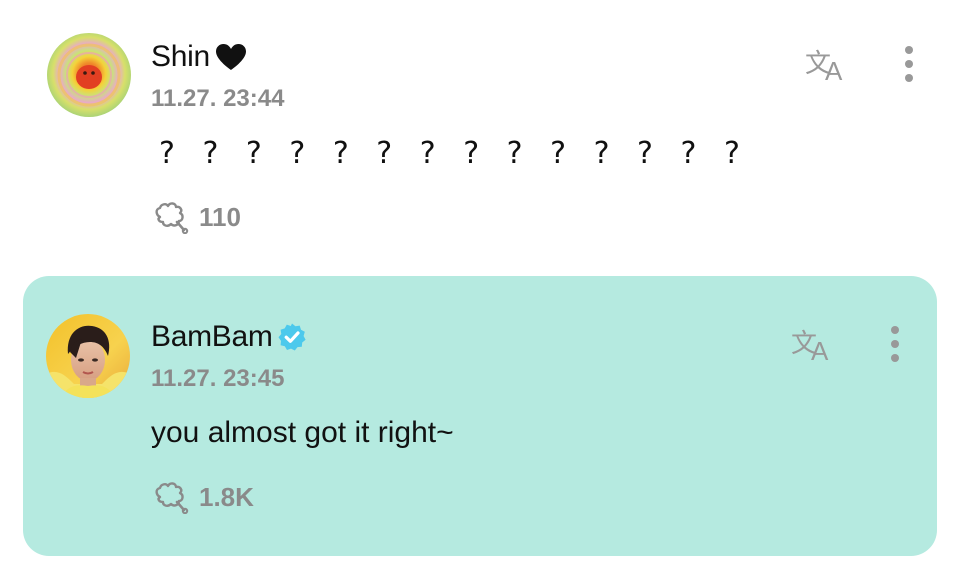 The width and height of the screenshot is (960, 572). Describe the element at coordinates (454, 153) in the screenshot. I see `comment-text: ? ? ? ? ? ? ? ? ? ? ? ? ? ?` at that location.